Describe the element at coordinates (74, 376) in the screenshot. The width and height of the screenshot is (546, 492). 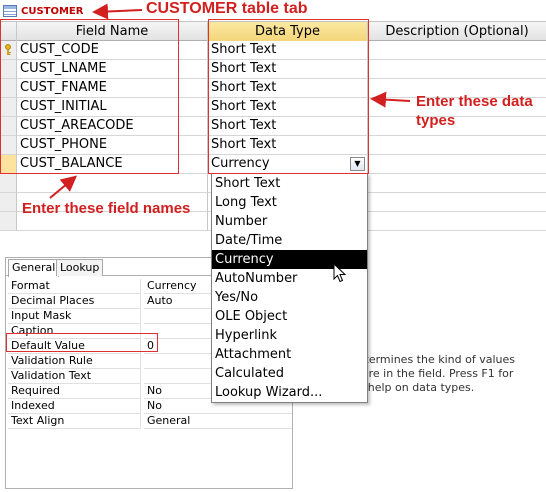
I see `property-label: Validation Text` at that location.